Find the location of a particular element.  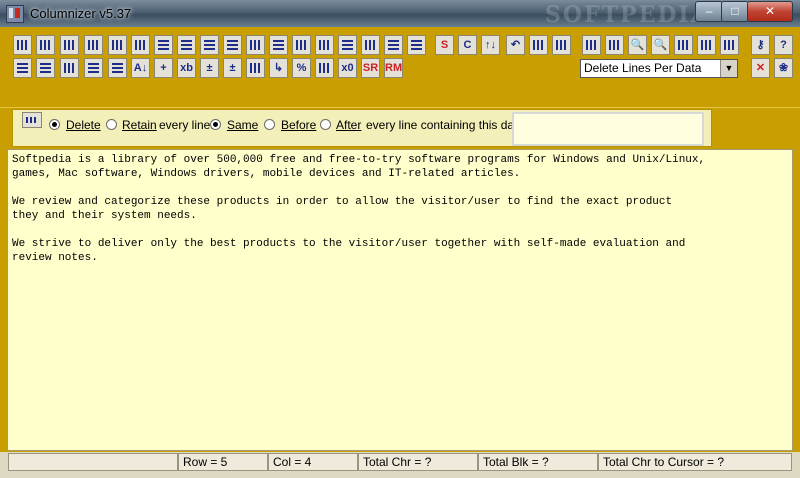

column-tool-5-button is located at coordinates (117, 45).